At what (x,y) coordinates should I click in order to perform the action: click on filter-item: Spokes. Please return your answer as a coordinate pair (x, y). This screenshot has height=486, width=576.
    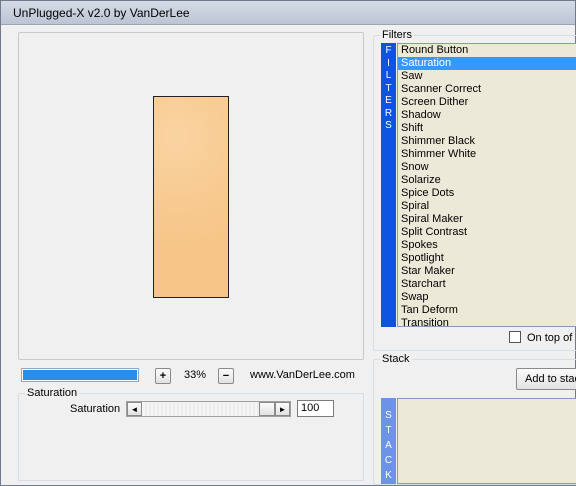
    Looking at the image, I should click on (487, 245).